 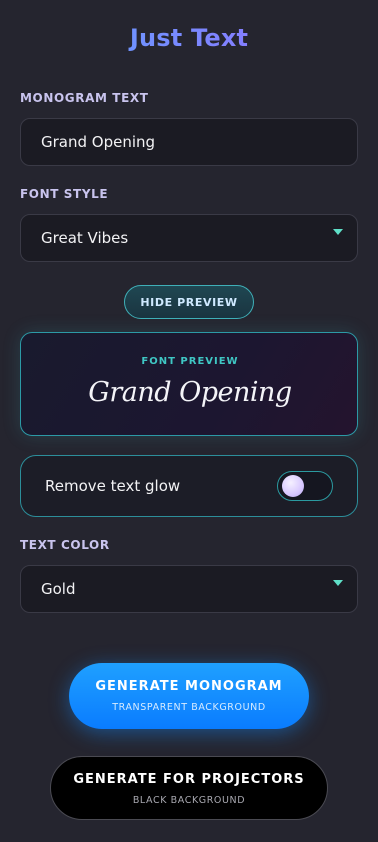 What do you see at coordinates (189, 38) in the screenshot?
I see `app-title: Just Text` at bounding box center [189, 38].